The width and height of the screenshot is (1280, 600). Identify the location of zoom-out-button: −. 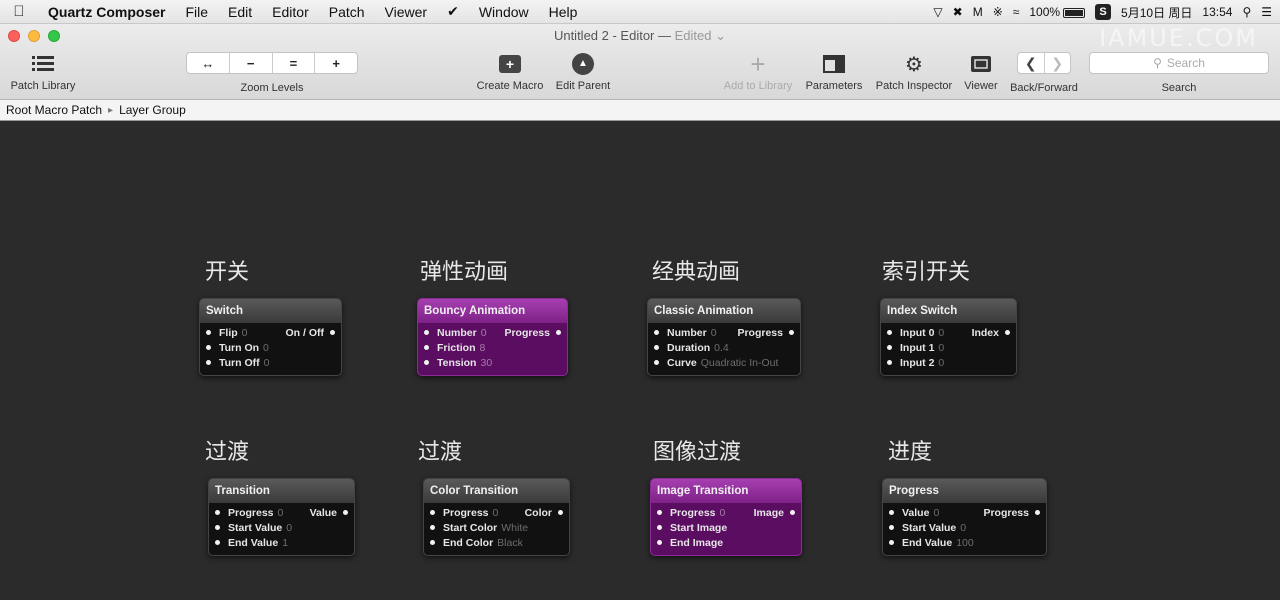
(251, 63).